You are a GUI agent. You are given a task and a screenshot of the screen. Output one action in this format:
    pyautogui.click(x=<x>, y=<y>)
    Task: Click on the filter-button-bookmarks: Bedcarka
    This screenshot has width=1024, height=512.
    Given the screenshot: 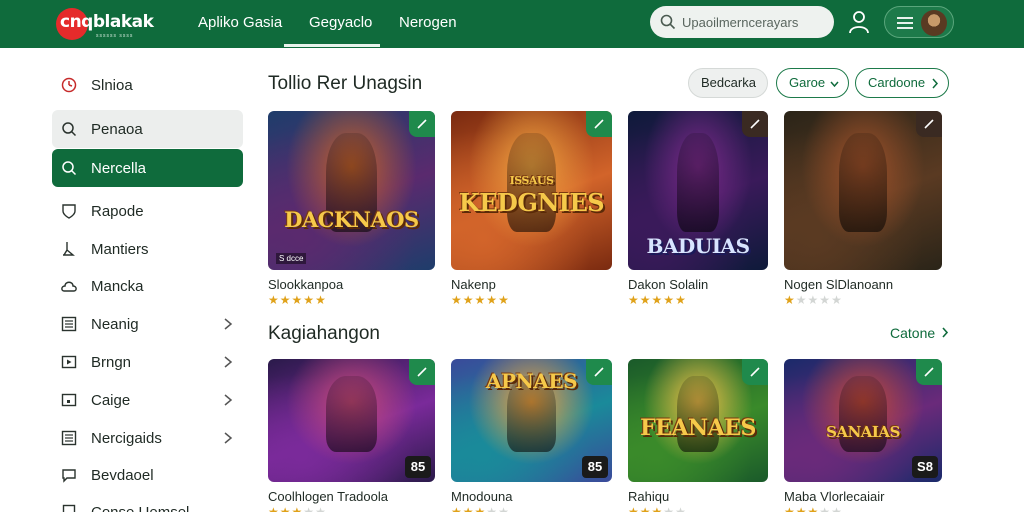 What is the action you would take?
    pyautogui.click(x=728, y=83)
    